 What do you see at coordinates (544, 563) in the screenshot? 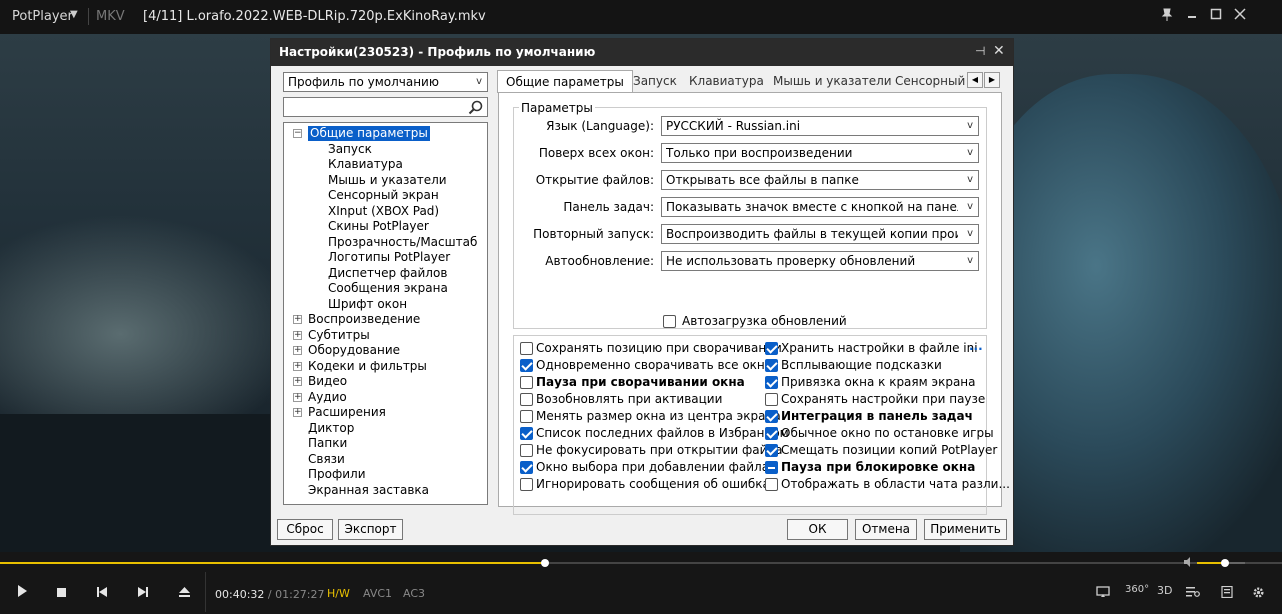
I see `seek-handle` at bounding box center [544, 563].